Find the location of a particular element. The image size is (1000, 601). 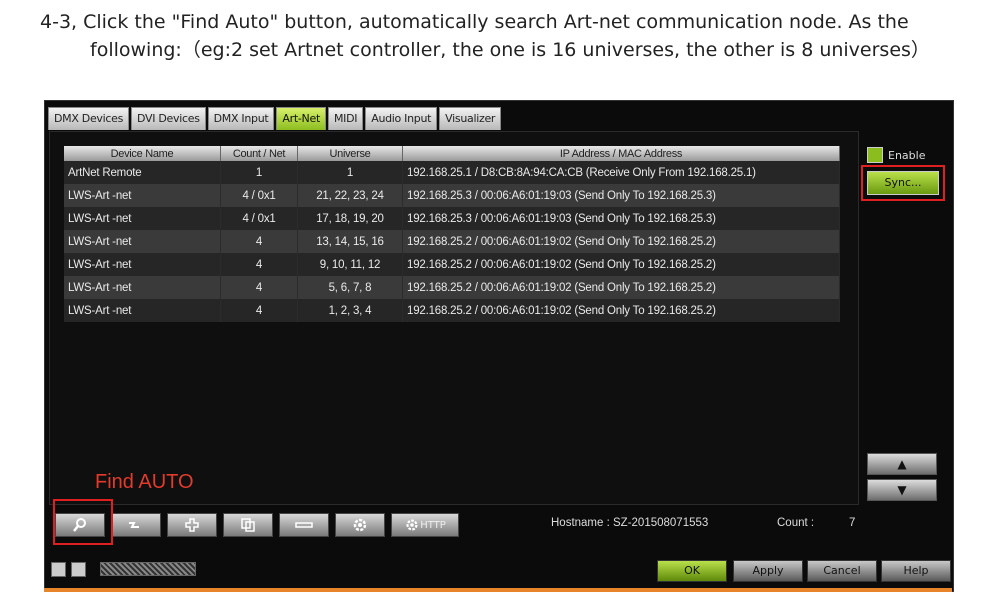

col-universe: Universe is located at coordinates (350, 153).